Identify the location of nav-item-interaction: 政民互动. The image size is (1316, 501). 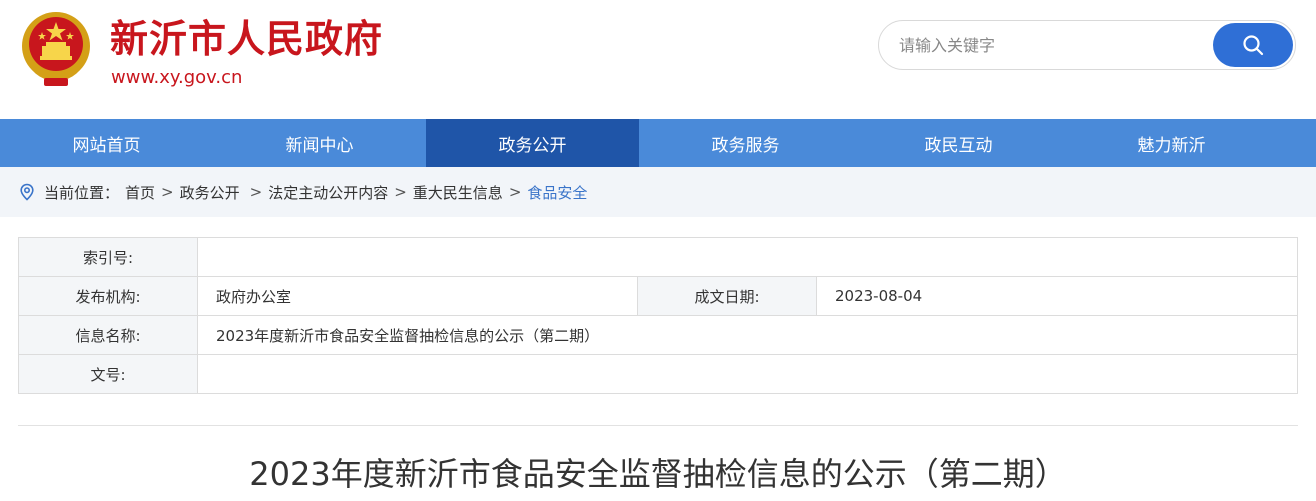
(958, 143).